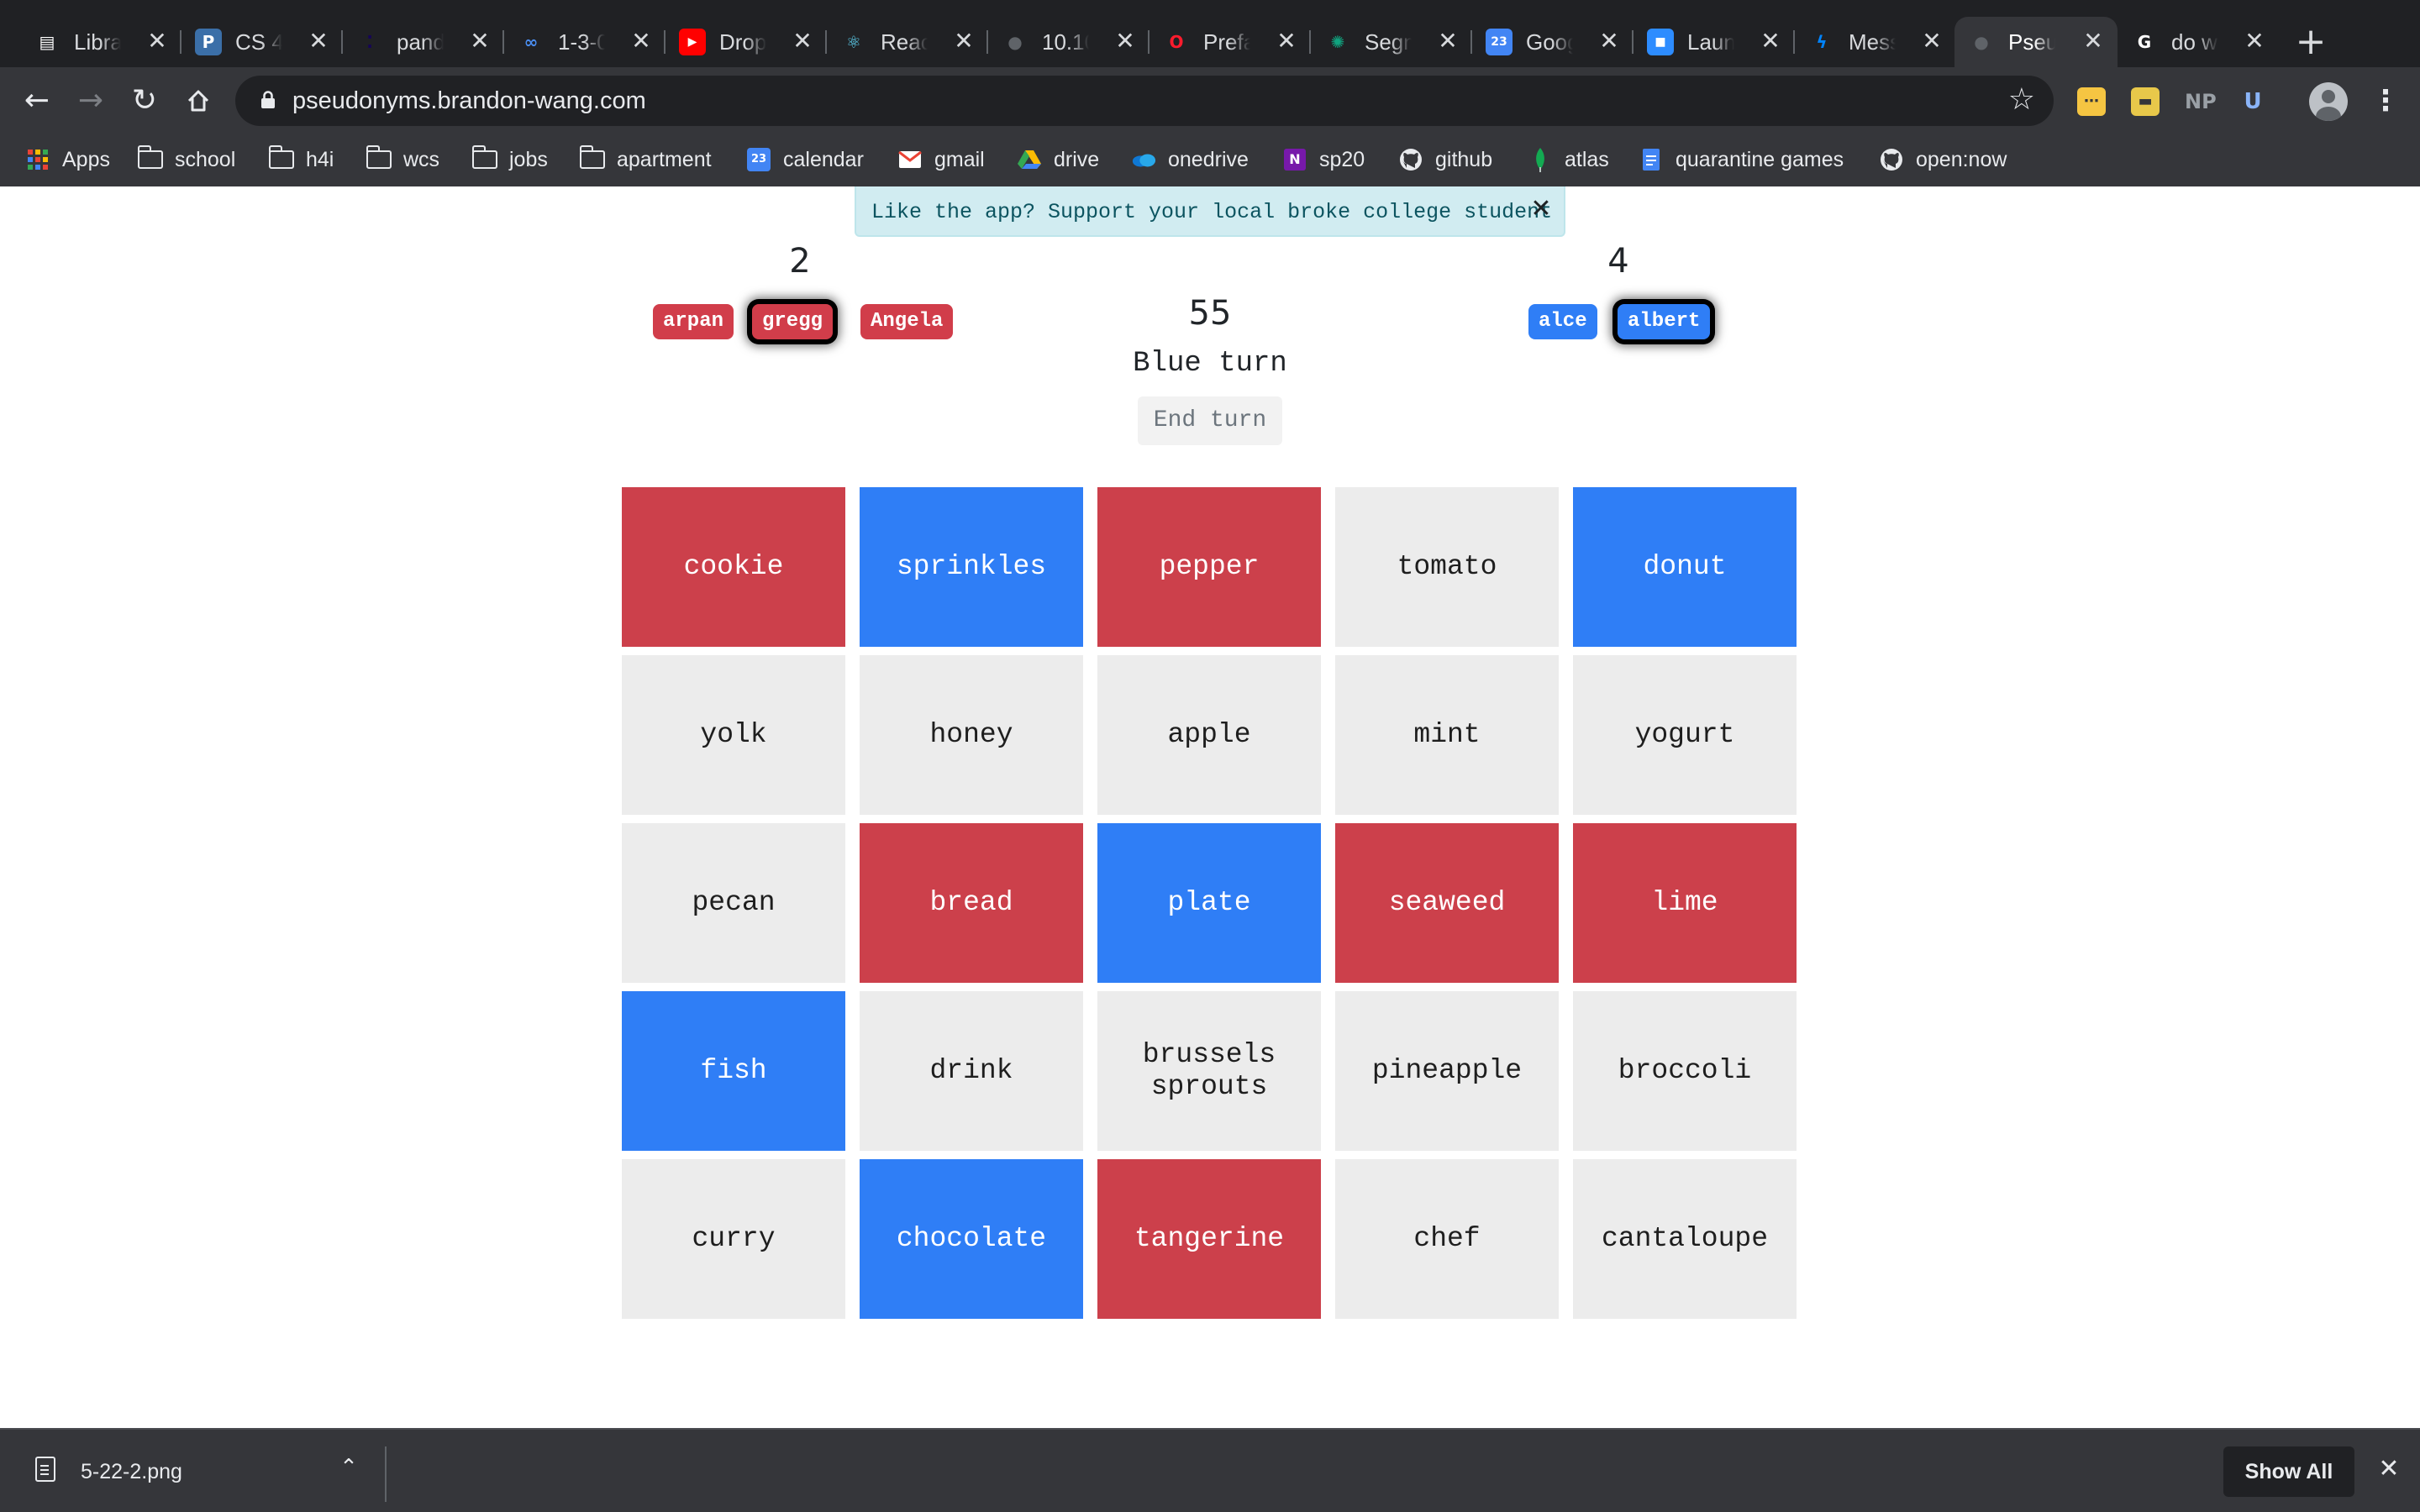 The image size is (2420, 1512). I want to click on browser-tab: 23 Google ✕, so click(1553, 42).